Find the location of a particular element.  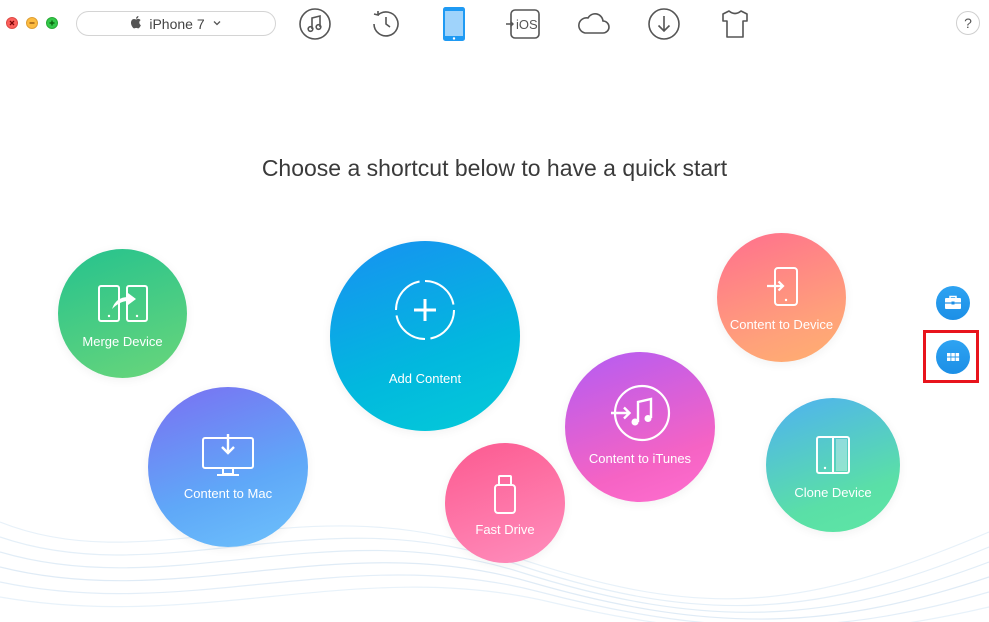

toolbox-button is located at coordinates (953, 303).